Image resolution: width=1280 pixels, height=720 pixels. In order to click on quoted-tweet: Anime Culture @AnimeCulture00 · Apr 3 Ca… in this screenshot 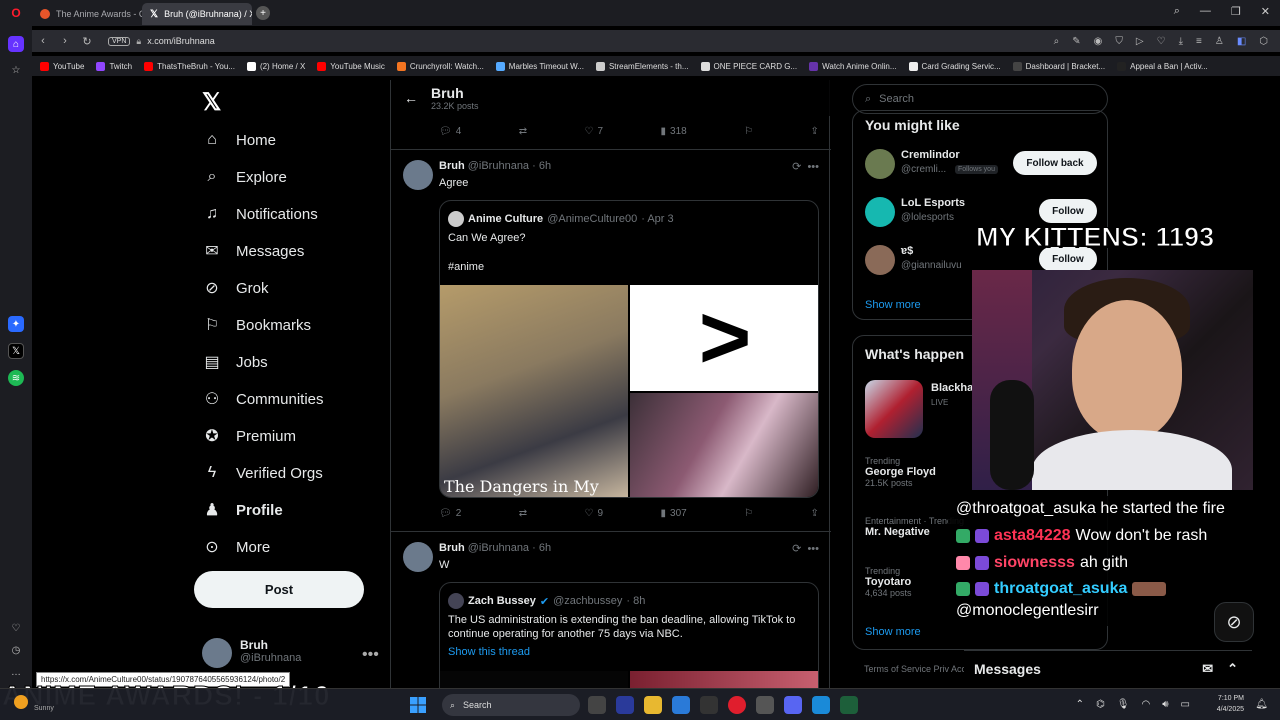, I will do `click(629, 349)`.